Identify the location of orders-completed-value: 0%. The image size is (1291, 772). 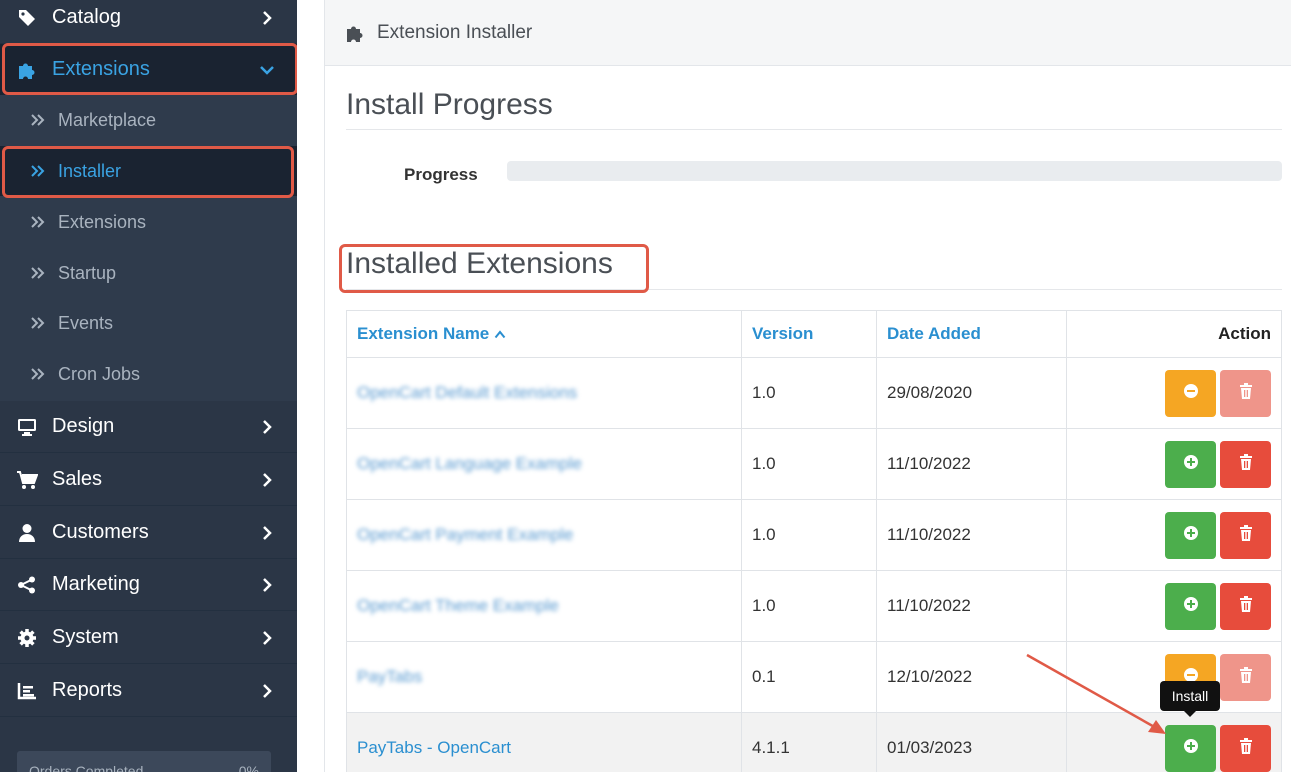
(248, 767).